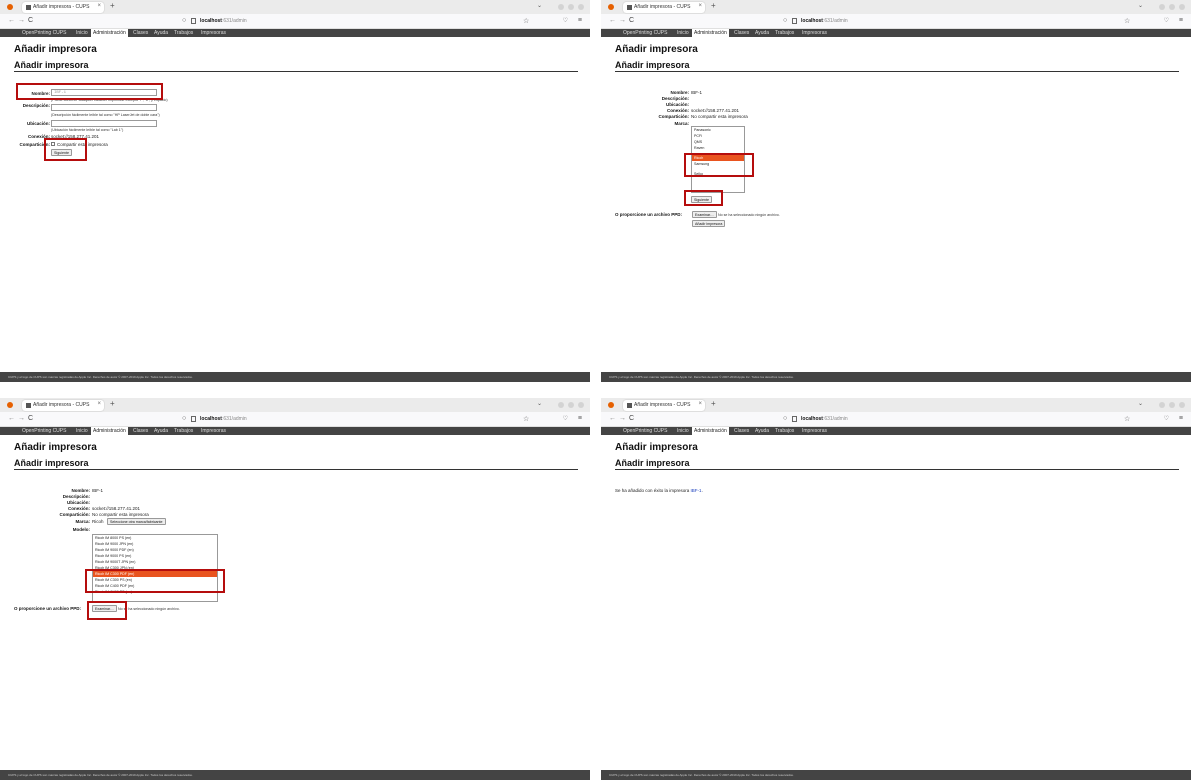 The height and width of the screenshot is (780, 1191). What do you see at coordinates (55, 49) in the screenshot?
I see `page-title: Añadir impresora` at bounding box center [55, 49].